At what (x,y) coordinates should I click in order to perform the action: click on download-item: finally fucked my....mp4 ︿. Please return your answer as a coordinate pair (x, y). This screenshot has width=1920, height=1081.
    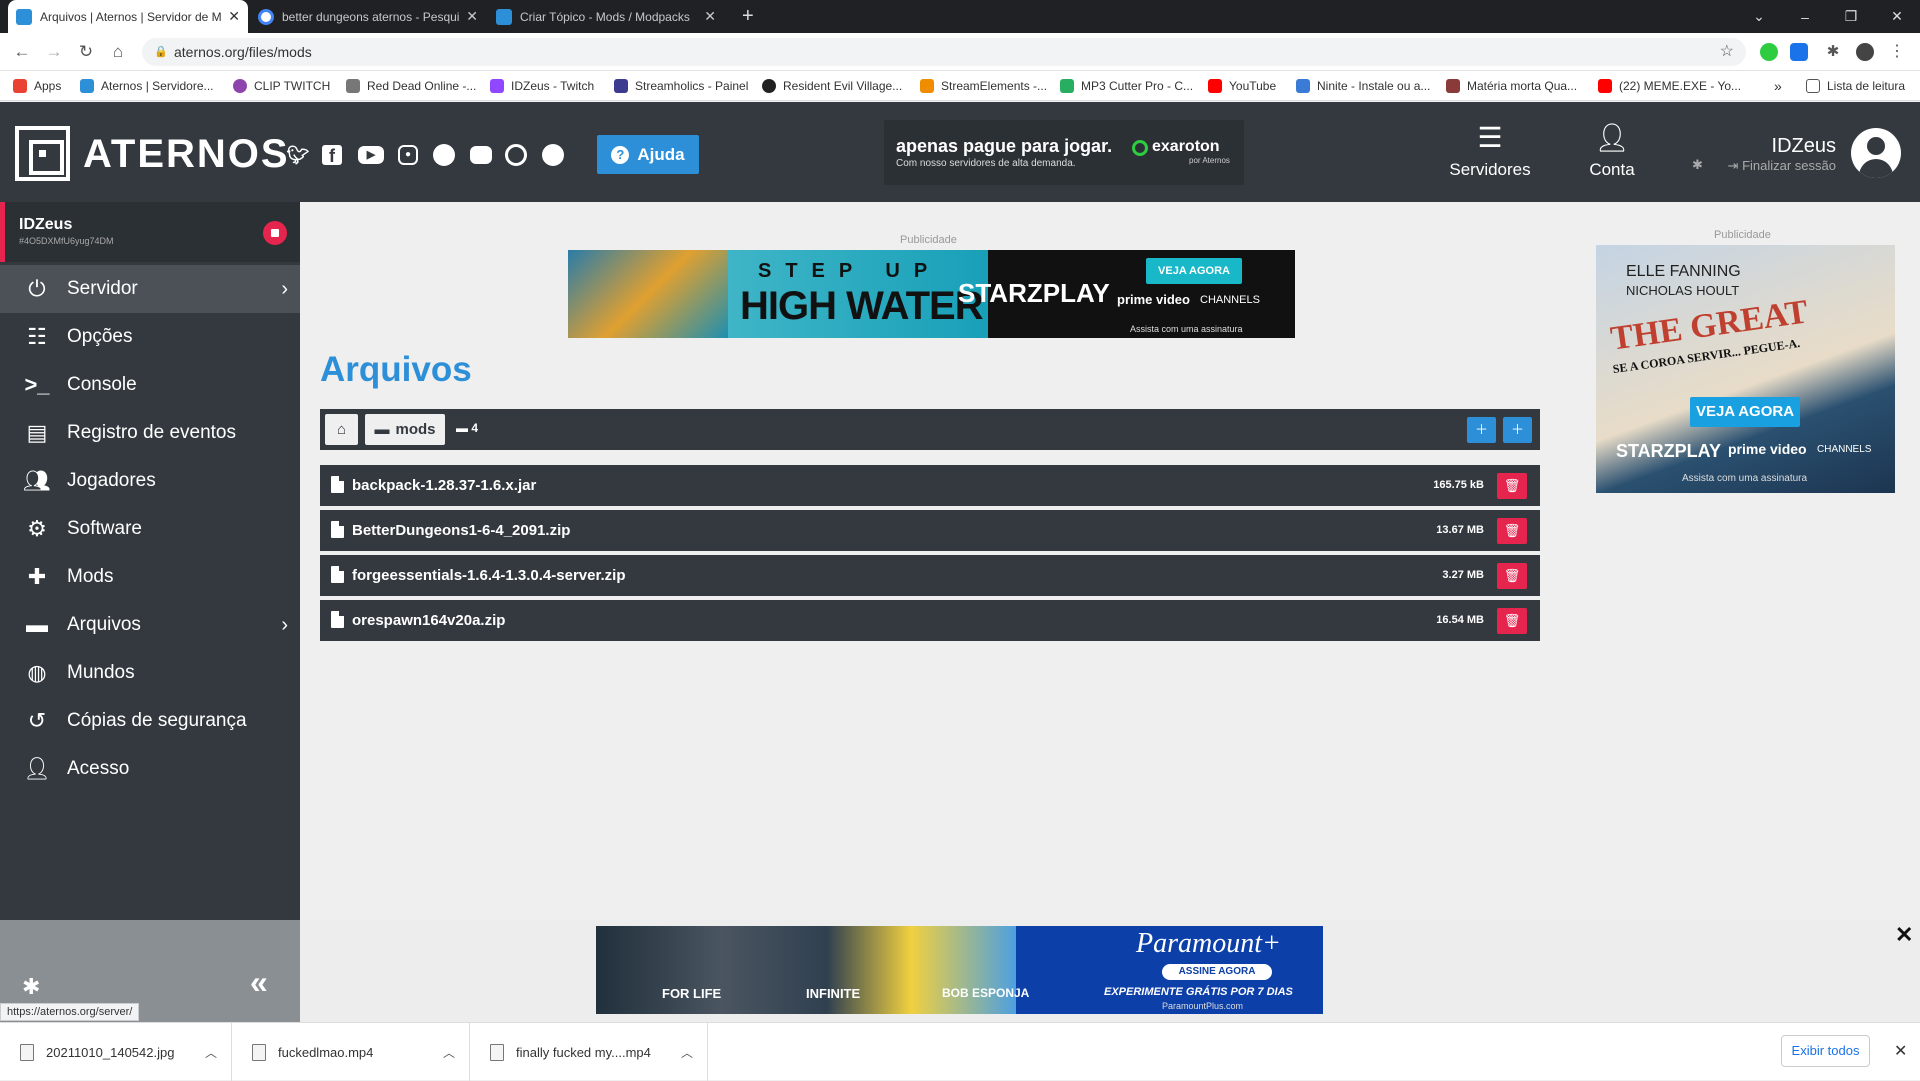
    Looking at the image, I should click on (589, 1052).